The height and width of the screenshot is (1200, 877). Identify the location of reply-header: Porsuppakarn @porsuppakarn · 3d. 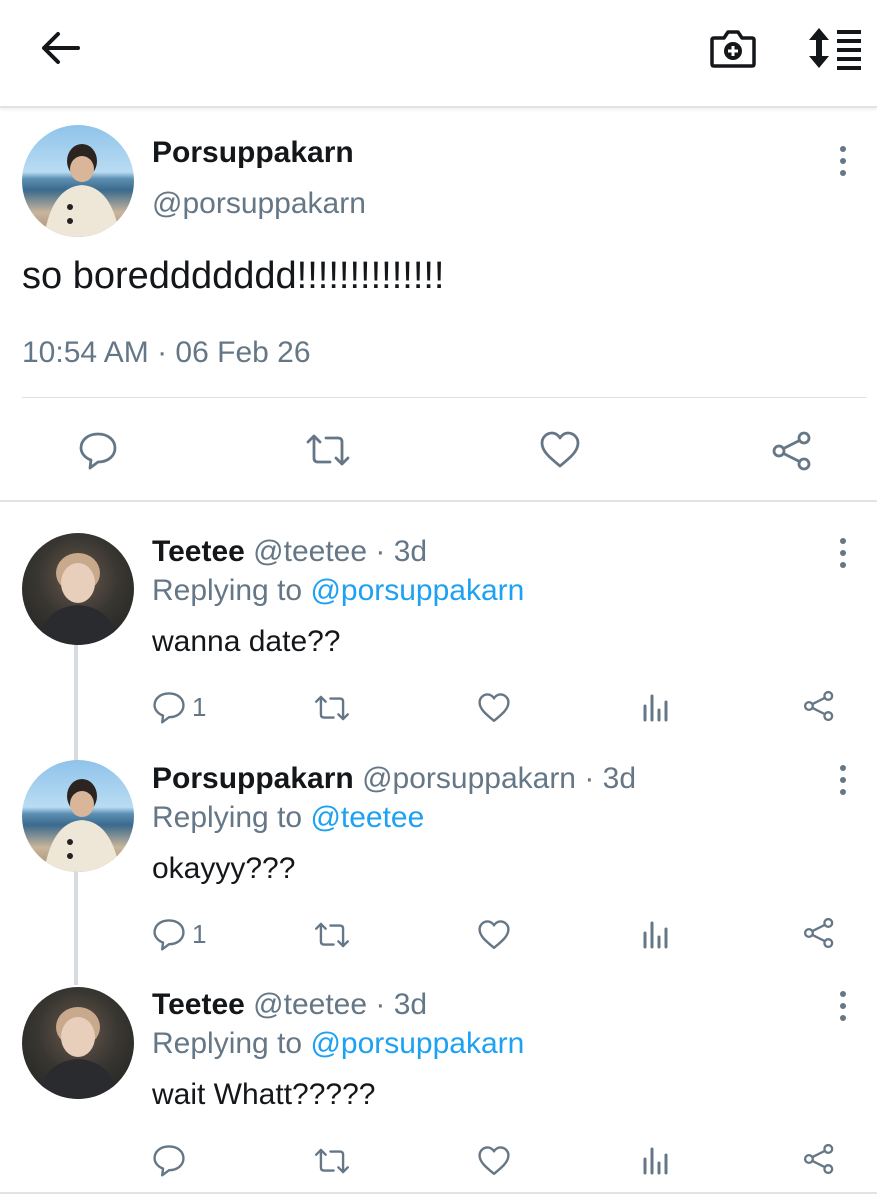
(394, 779).